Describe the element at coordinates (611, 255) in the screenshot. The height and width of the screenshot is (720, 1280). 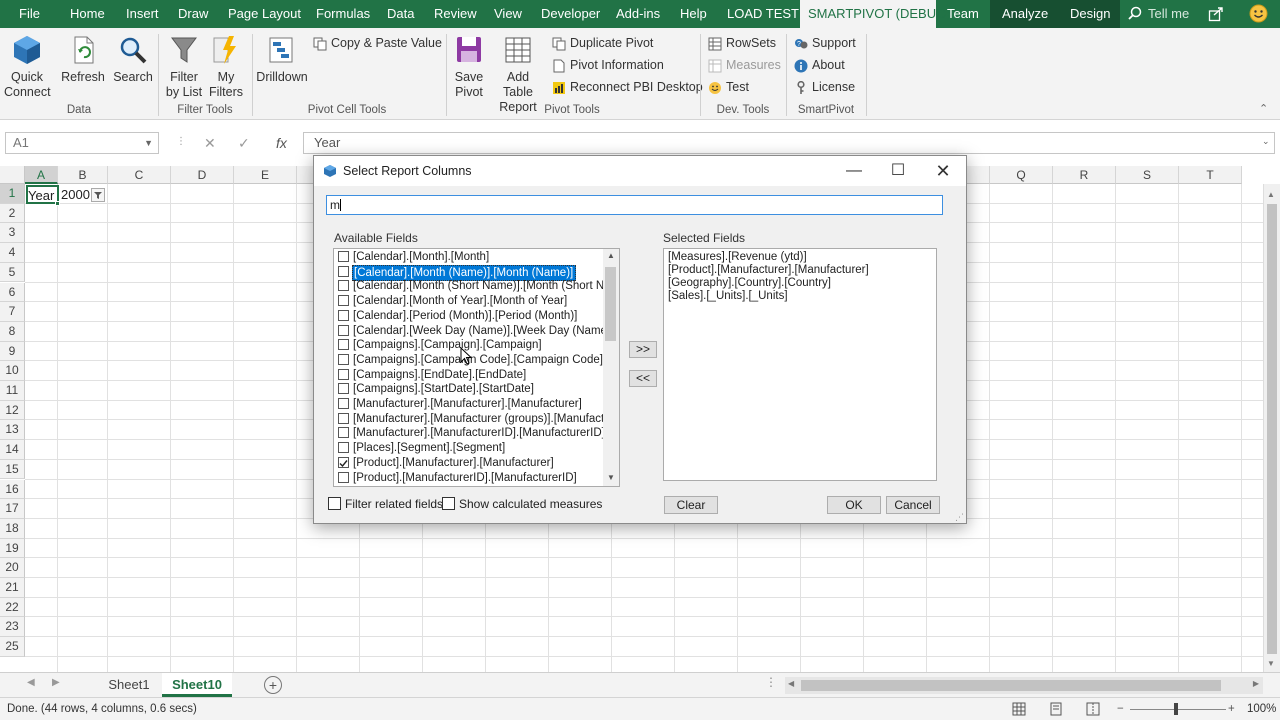
I see `scroll-up-icon: ▲` at that location.